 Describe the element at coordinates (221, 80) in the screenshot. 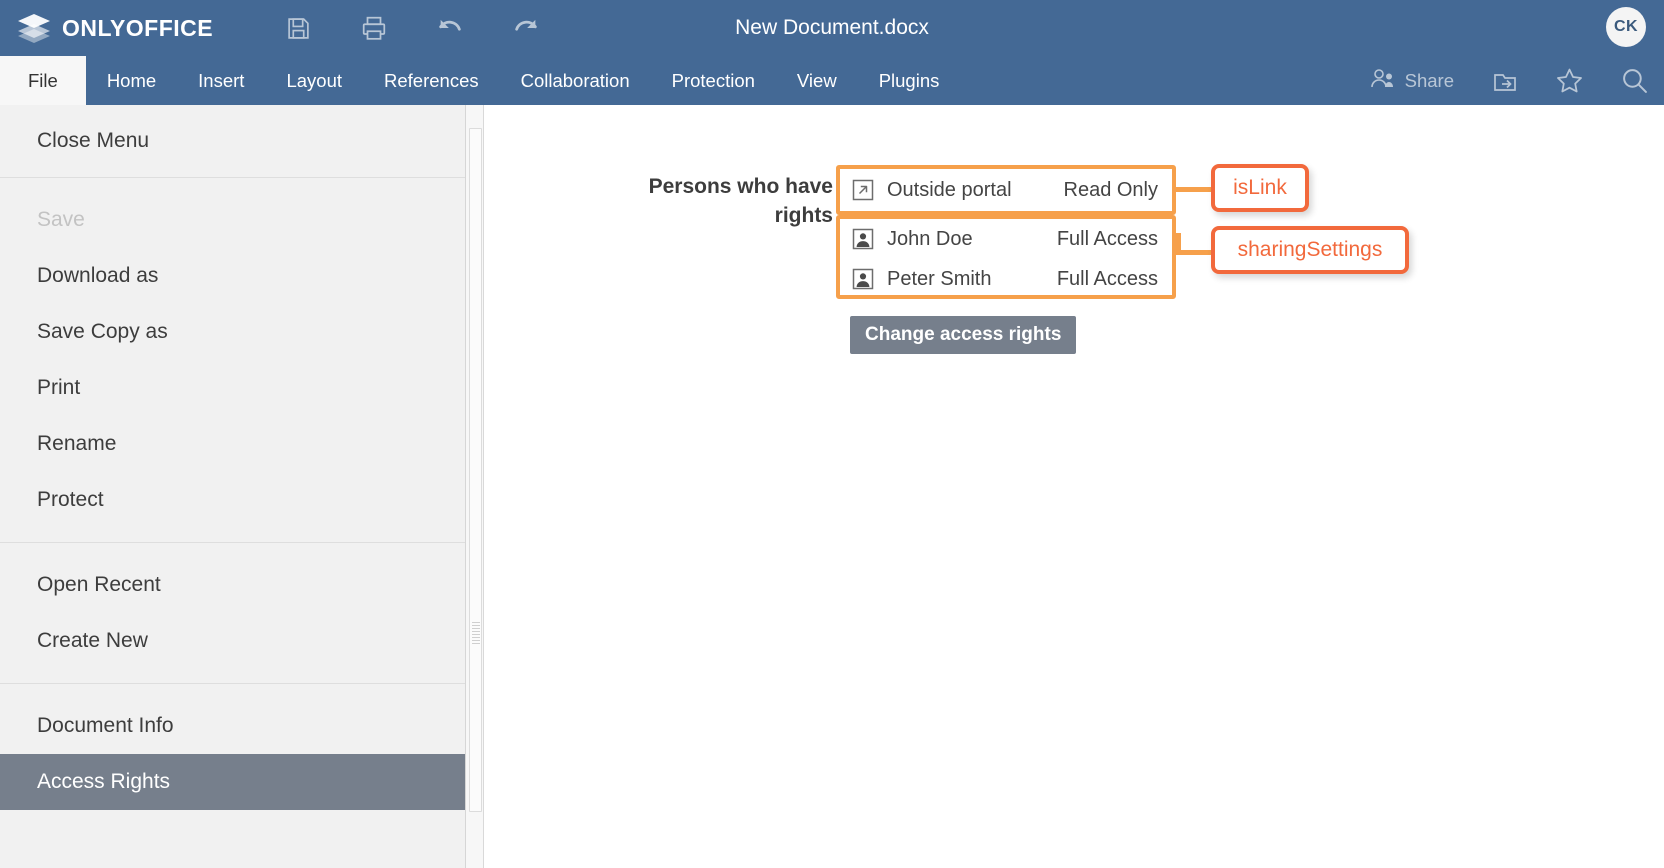

I see `tab-insert: Insert` at that location.